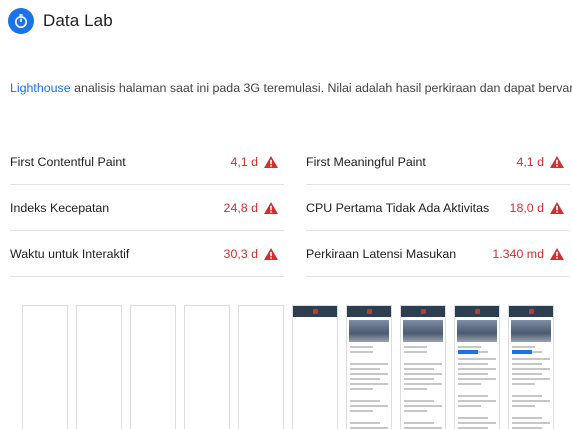 Image resolution: width=572 pixels, height=429 pixels. I want to click on metric-speed-index: Indeks Kecepatan 24,8 d, so click(147, 208).